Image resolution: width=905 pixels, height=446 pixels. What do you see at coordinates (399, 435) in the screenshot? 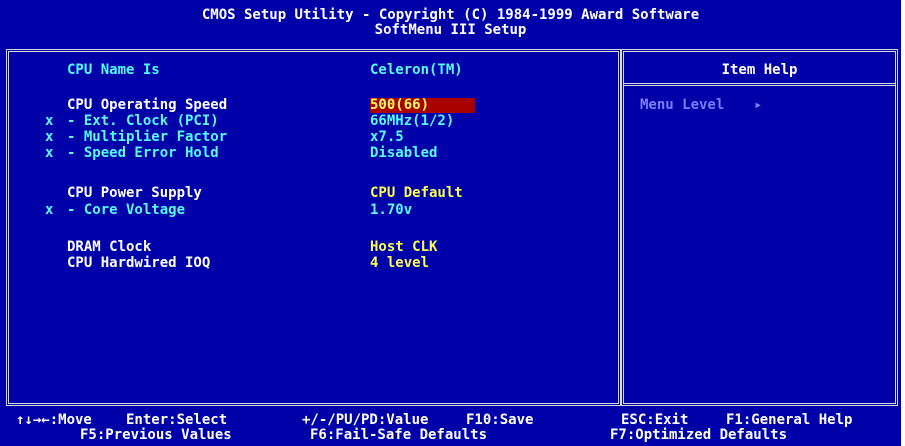
I see `footer-failsafe-defaults-hint: F6:Fail-Safe Defaults` at bounding box center [399, 435].